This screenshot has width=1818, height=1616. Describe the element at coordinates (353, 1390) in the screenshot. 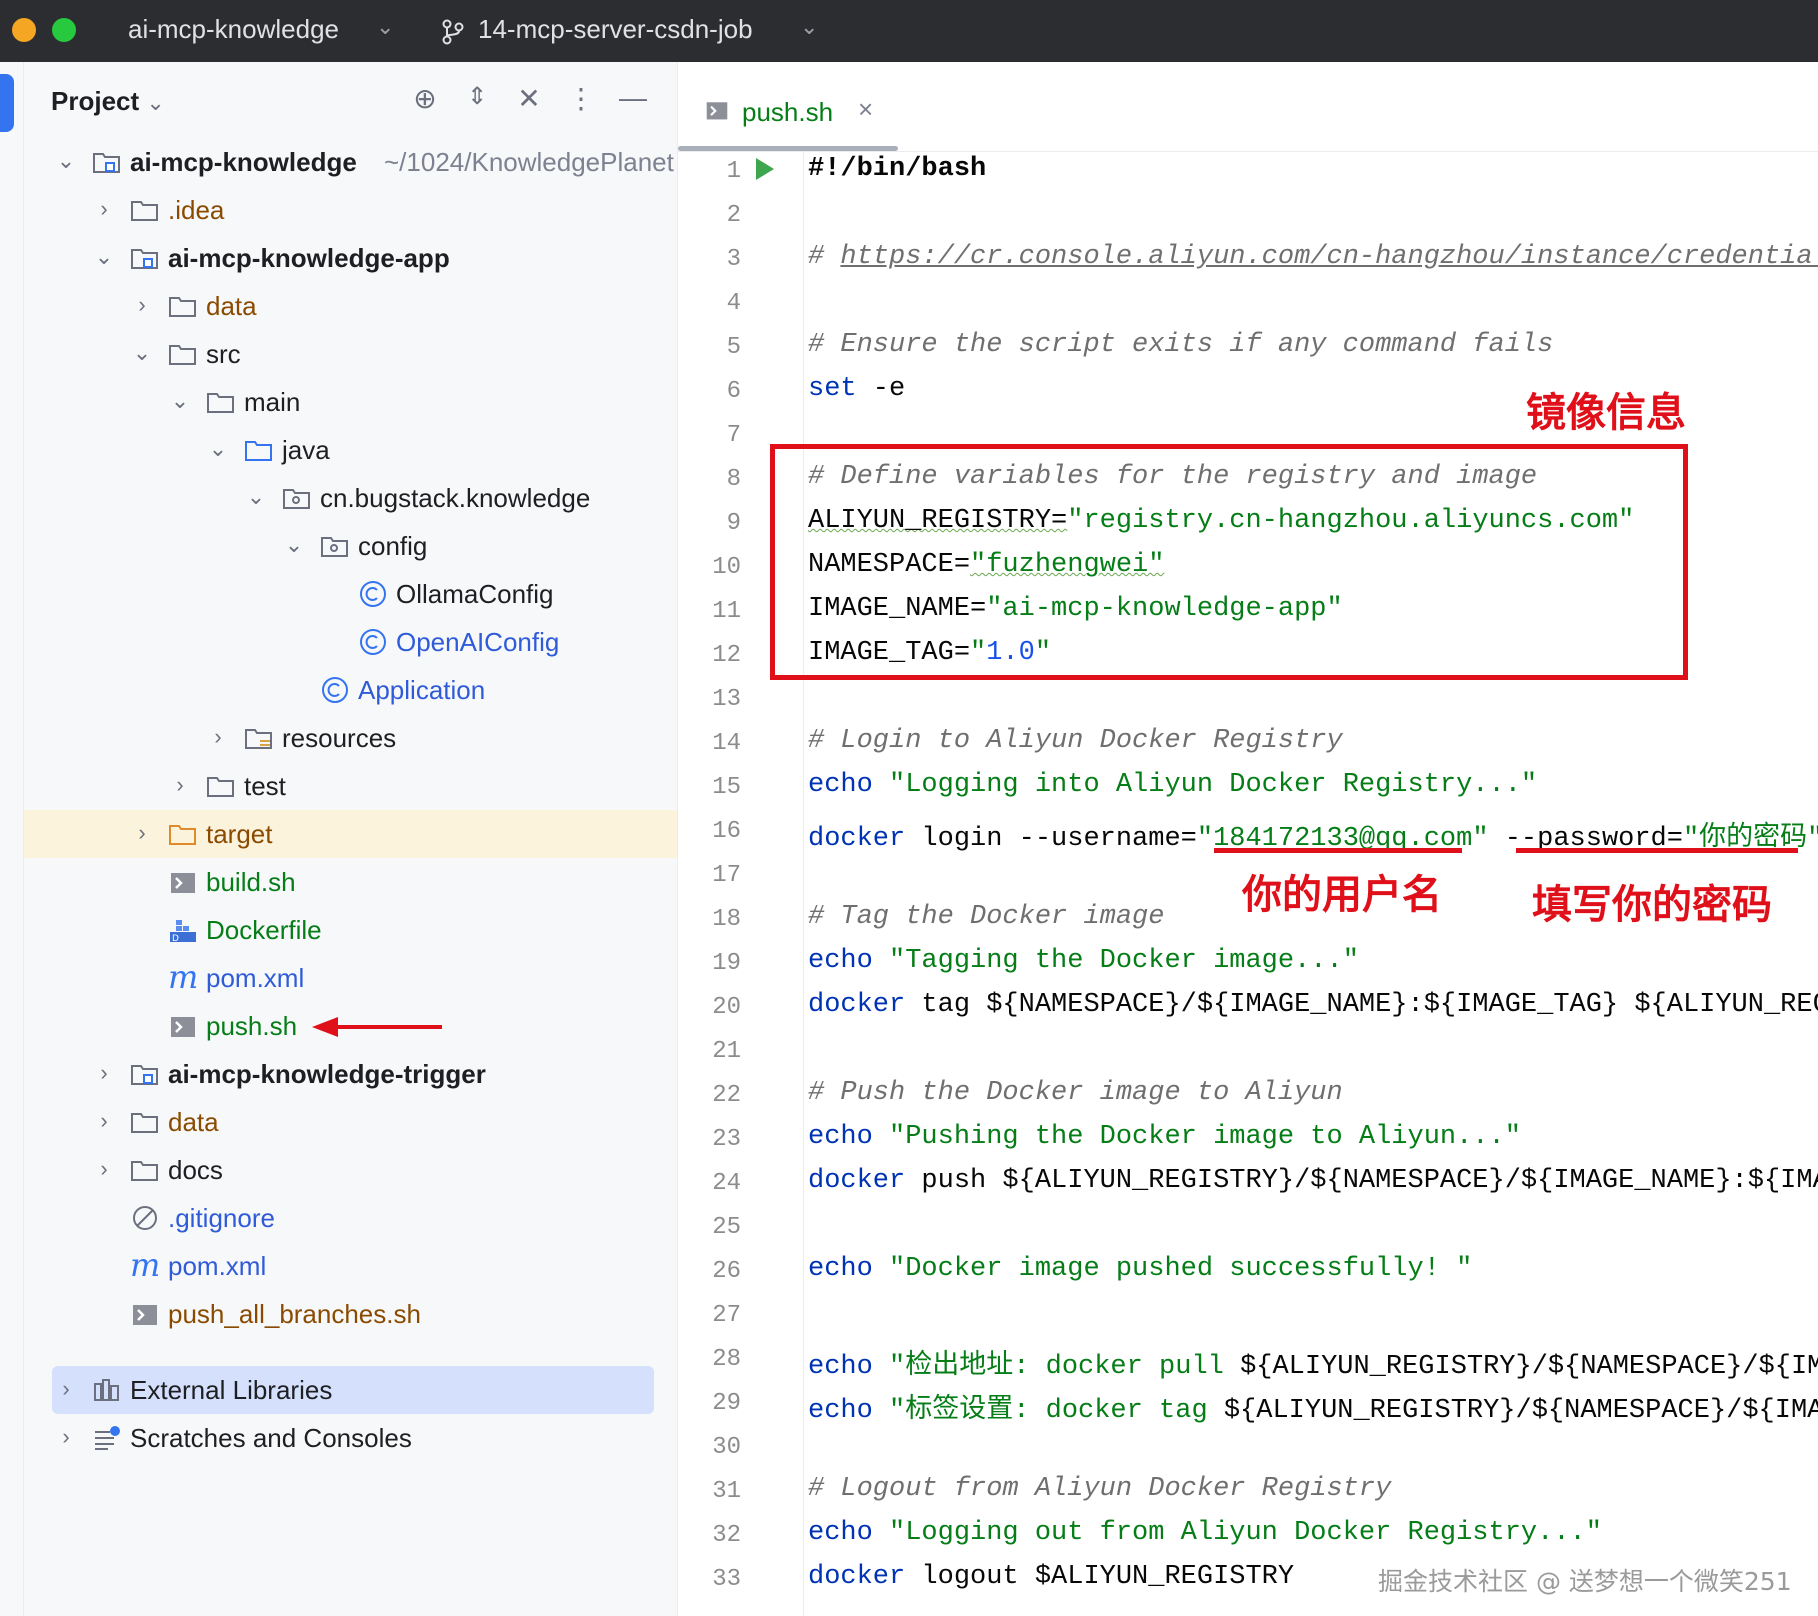

I see `tree-item-external-libraries: › External Libraries` at that location.